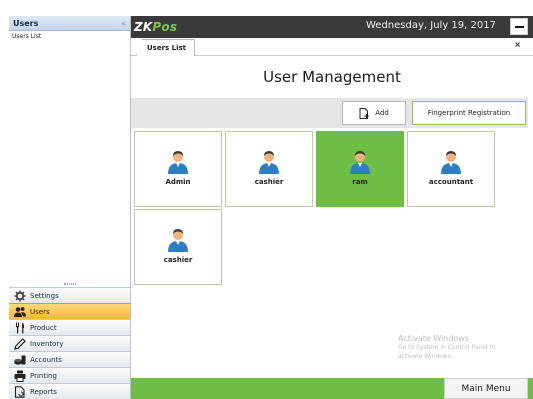 The width and height of the screenshot is (533, 399). What do you see at coordinates (143, 27) in the screenshot?
I see `logo-main: ZK` at bounding box center [143, 27].